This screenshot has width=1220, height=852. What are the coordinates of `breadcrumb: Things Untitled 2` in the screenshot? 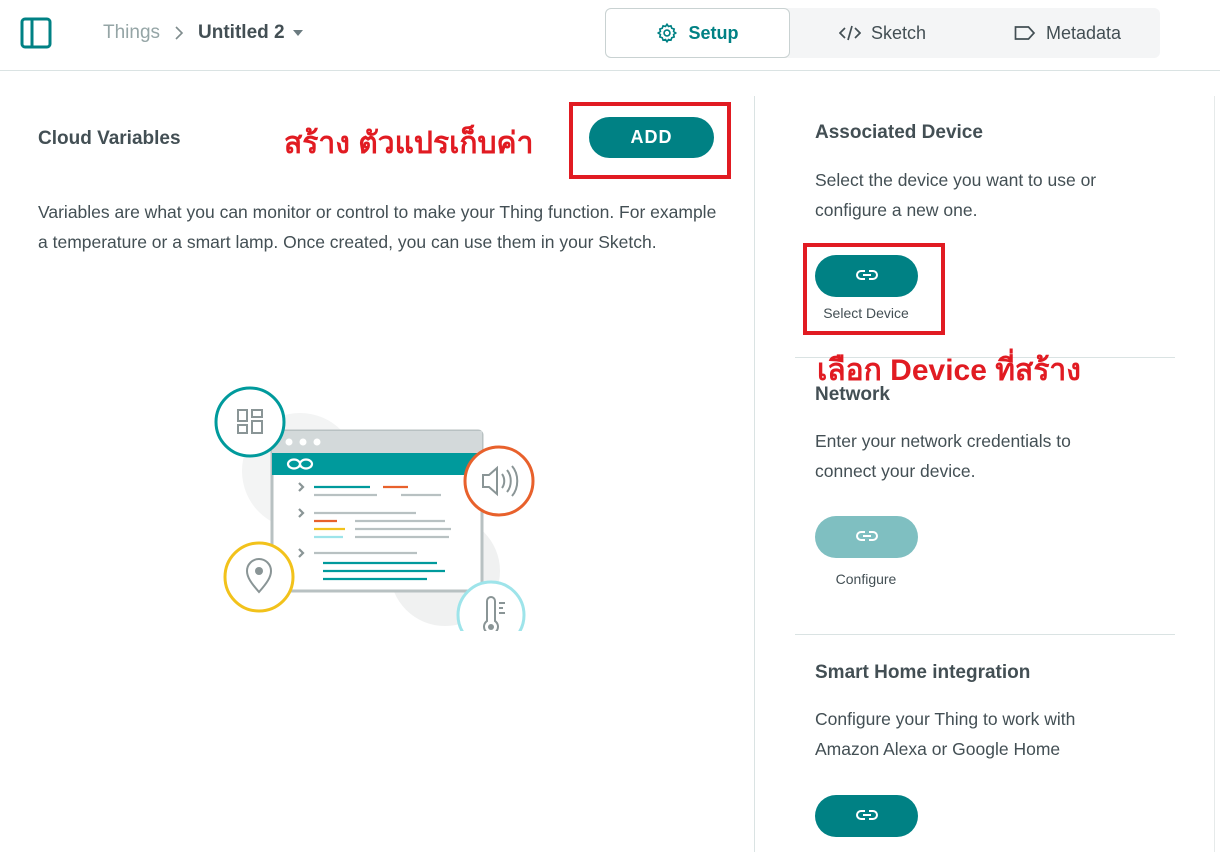 It's located at (203, 33).